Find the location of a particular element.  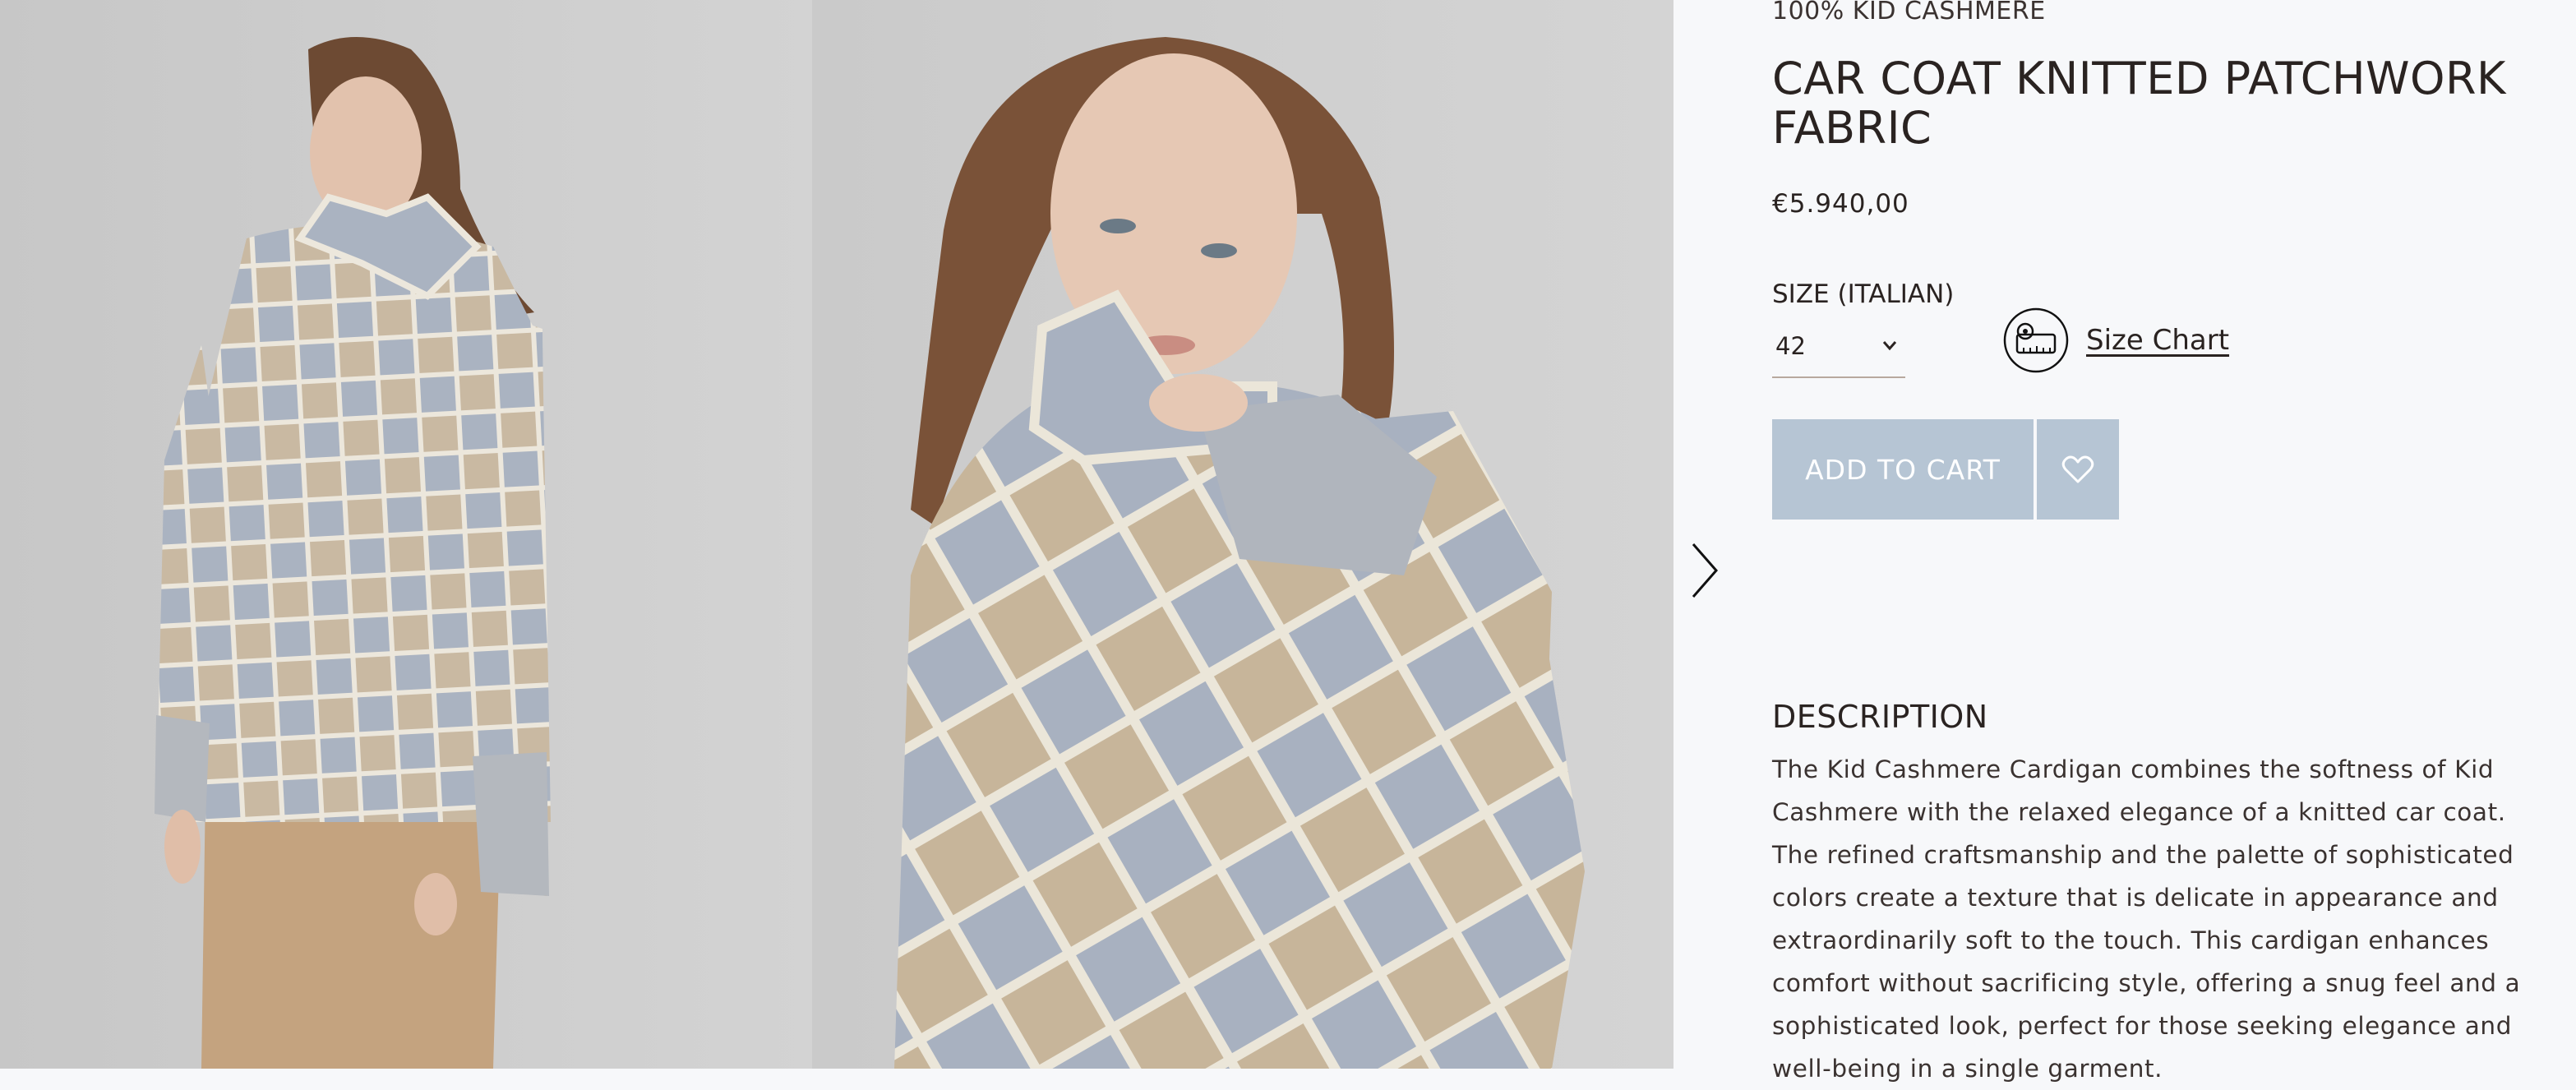

product-material: 100% KID CASHMERE is located at coordinates (1909, 12).